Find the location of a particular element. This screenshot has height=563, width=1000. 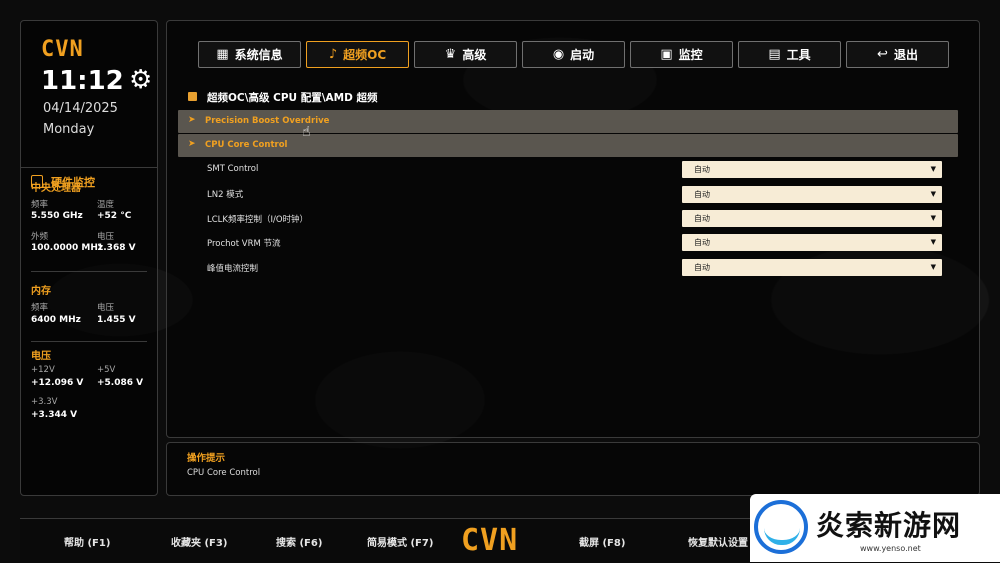

tab-advanced: ♛ 高级 is located at coordinates (465, 54).